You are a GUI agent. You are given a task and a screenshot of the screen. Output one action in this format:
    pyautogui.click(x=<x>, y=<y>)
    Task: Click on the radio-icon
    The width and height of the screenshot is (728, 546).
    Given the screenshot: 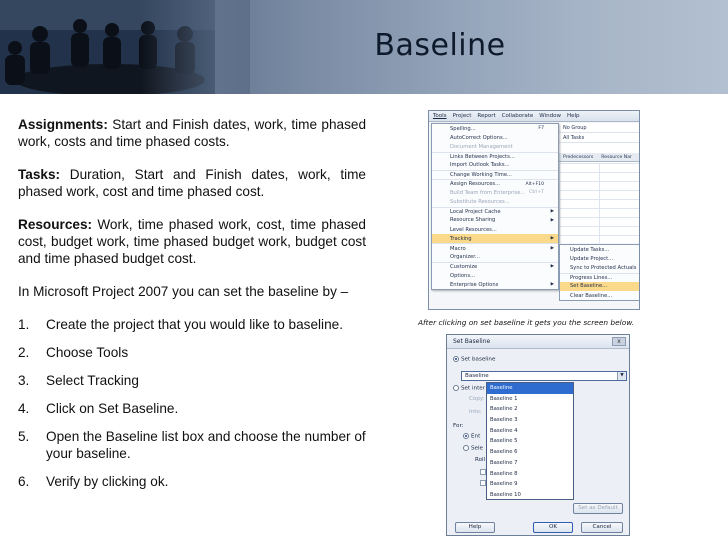 What is the action you would take?
    pyautogui.click(x=466, y=448)
    